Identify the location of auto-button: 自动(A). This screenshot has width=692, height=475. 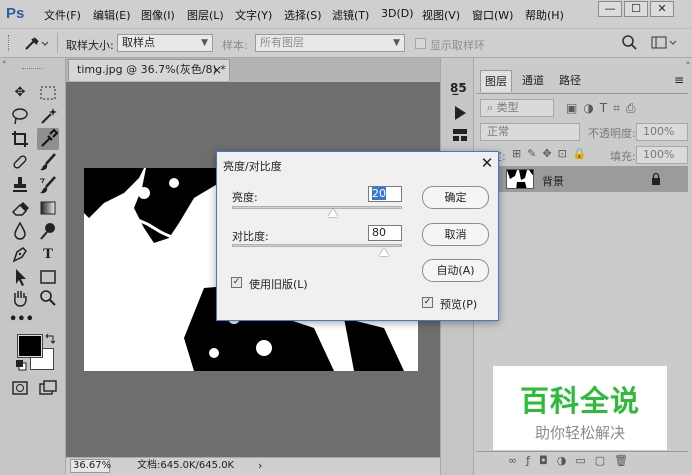
(455, 270).